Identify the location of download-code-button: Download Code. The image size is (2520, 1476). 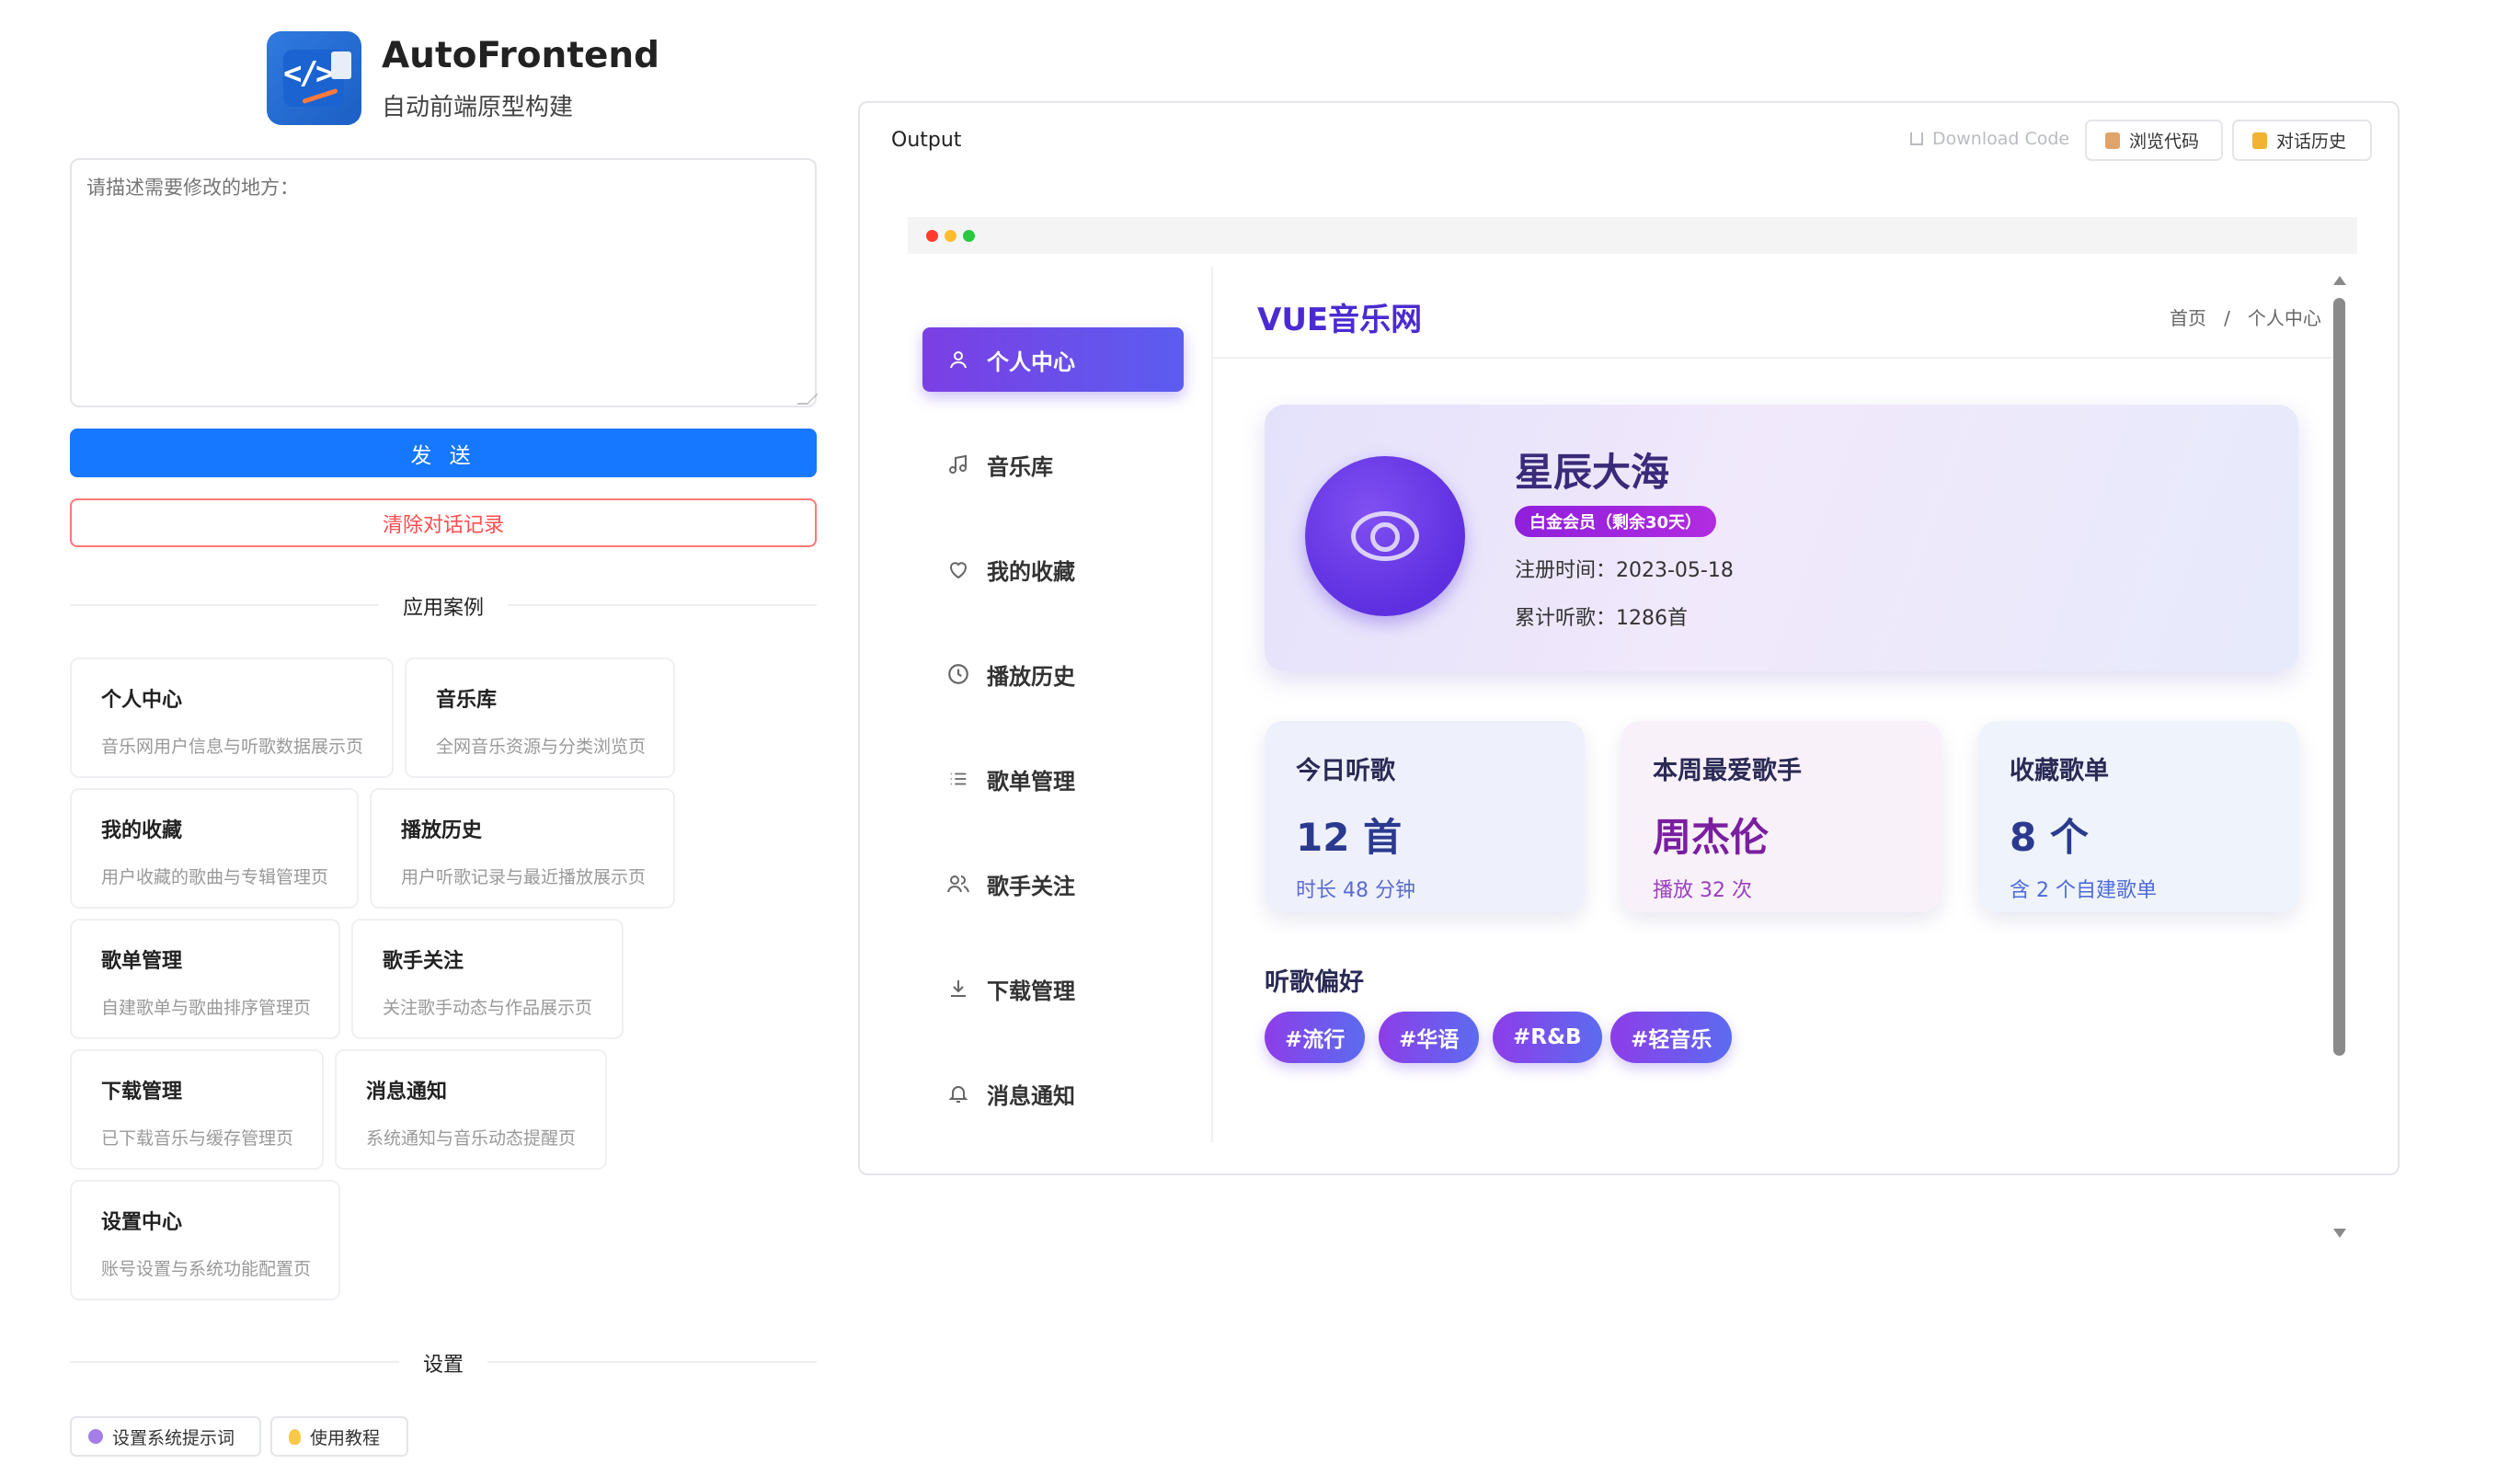
(1989, 139).